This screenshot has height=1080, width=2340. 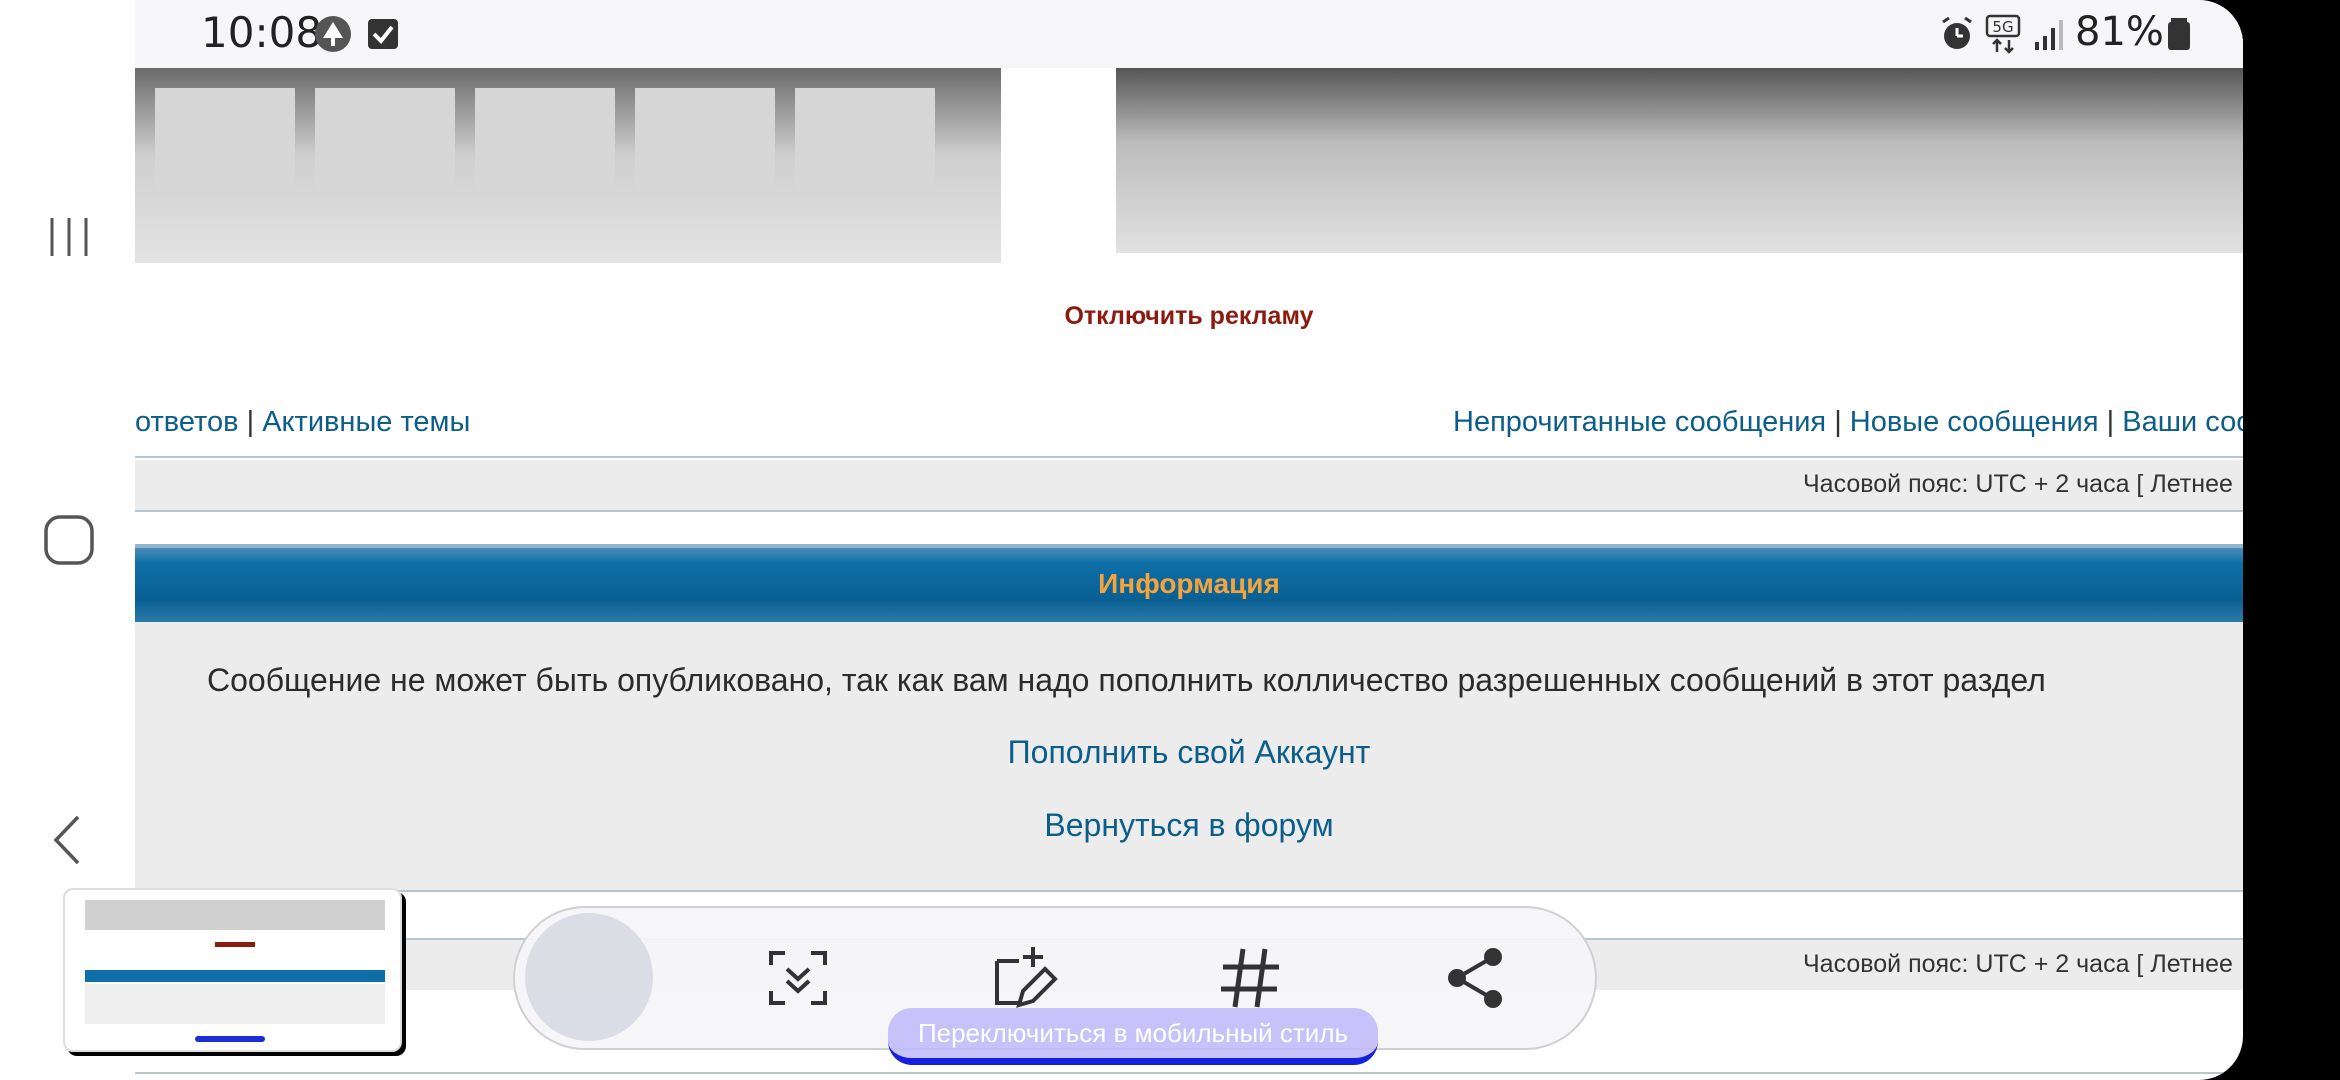 What do you see at coordinates (1189, 752) in the screenshot?
I see `topup-account-link: Пополнить свой Аккаунт` at bounding box center [1189, 752].